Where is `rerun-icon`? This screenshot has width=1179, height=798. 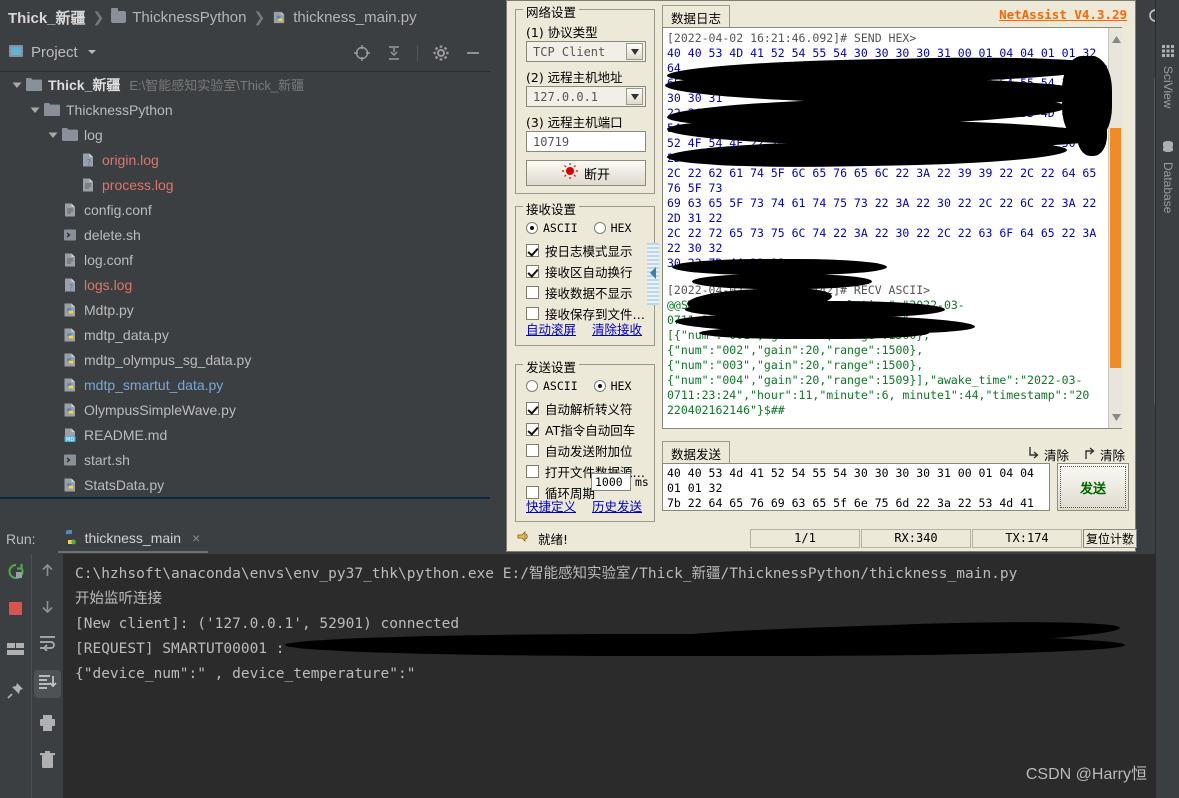
rerun-icon is located at coordinates (15, 573).